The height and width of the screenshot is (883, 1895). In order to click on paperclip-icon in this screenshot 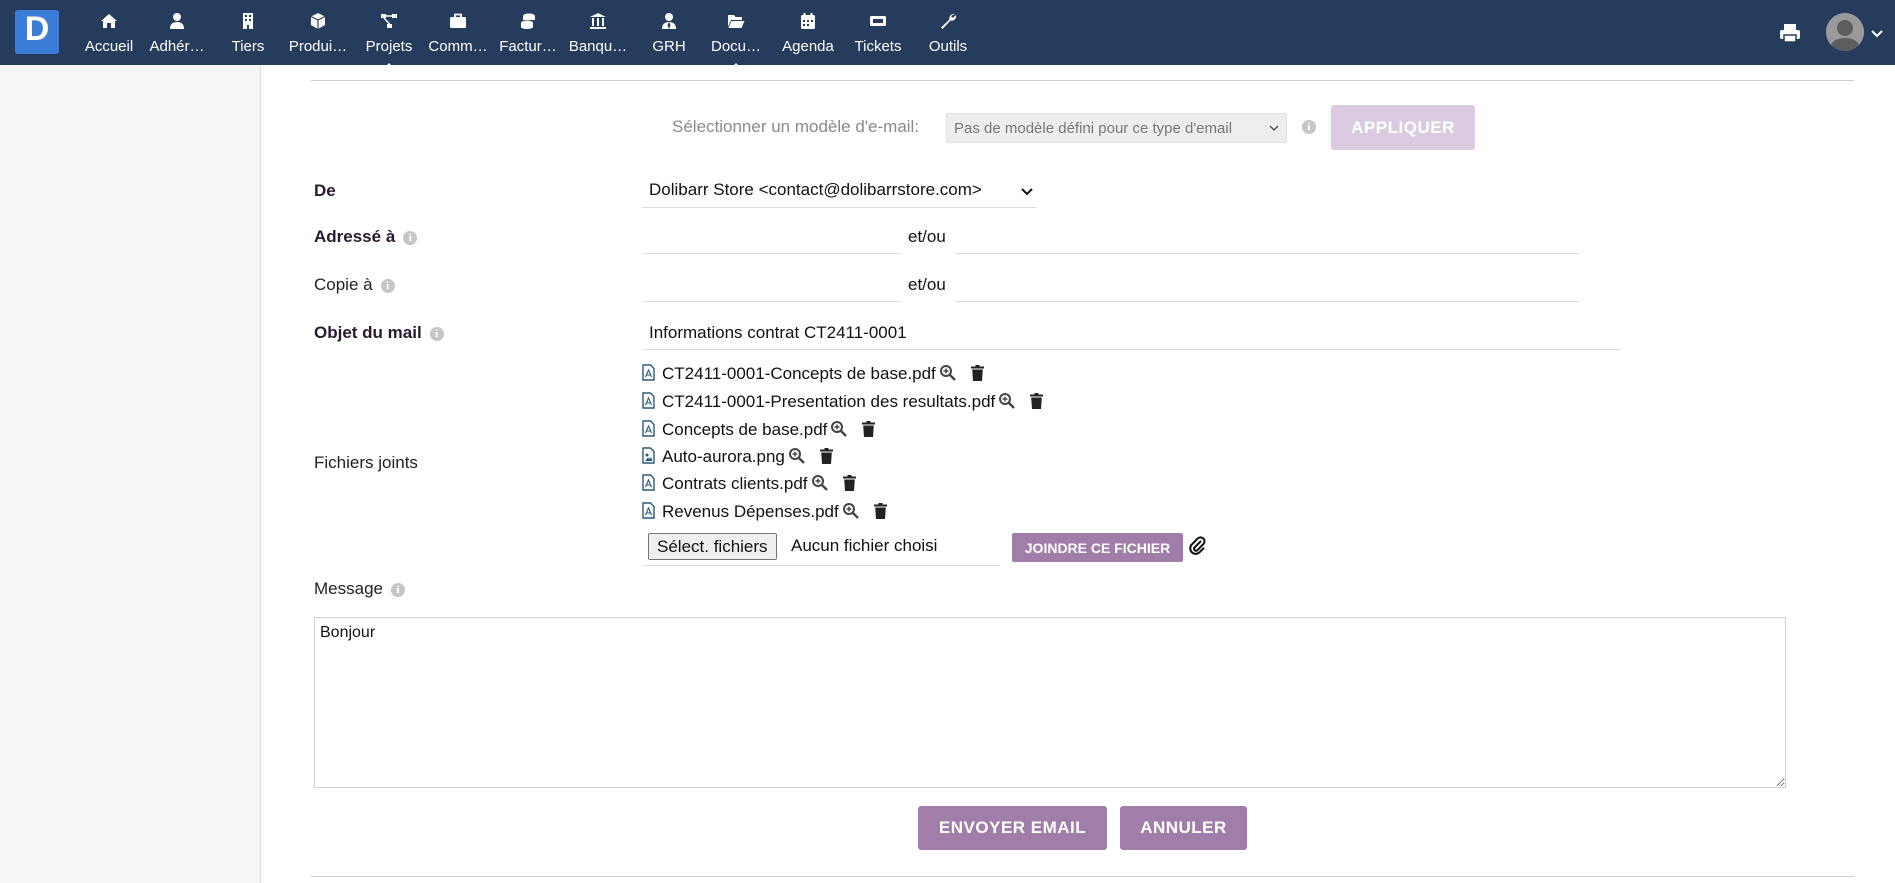, I will do `click(1197, 545)`.